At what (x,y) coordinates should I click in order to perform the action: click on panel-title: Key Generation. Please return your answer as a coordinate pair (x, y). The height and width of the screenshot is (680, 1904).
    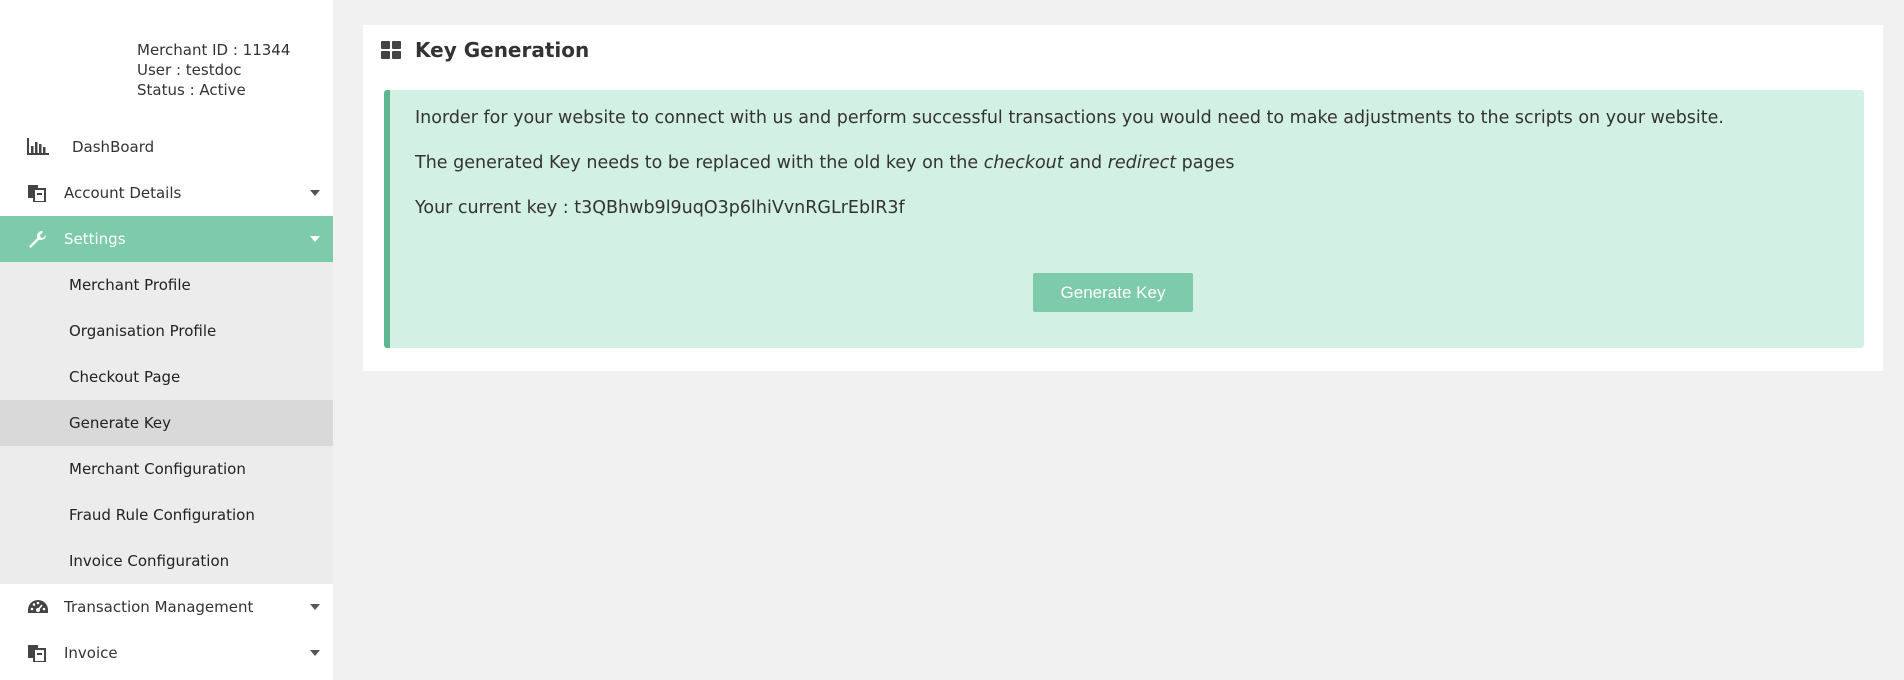
    Looking at the image, I should click on (485, 50).